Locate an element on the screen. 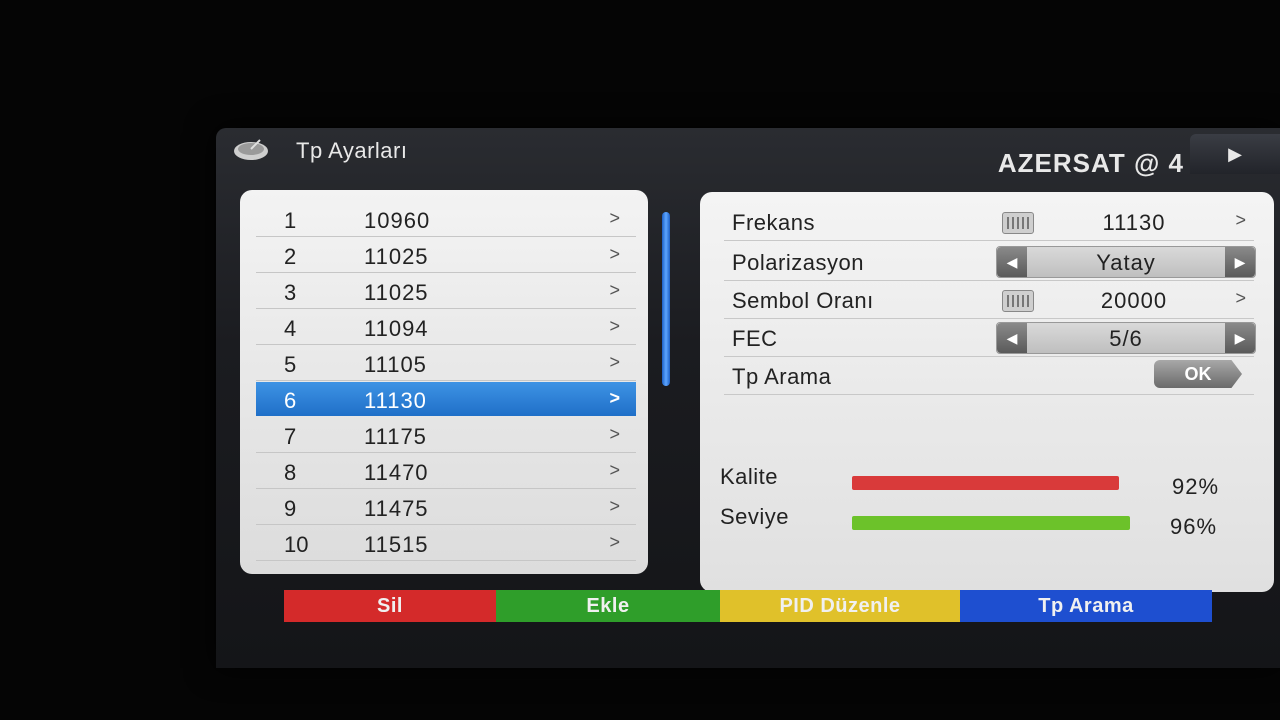 This screenshot has width=1280, height=720. list-item-frequency: 11105 is located at coordinates (395, 364).